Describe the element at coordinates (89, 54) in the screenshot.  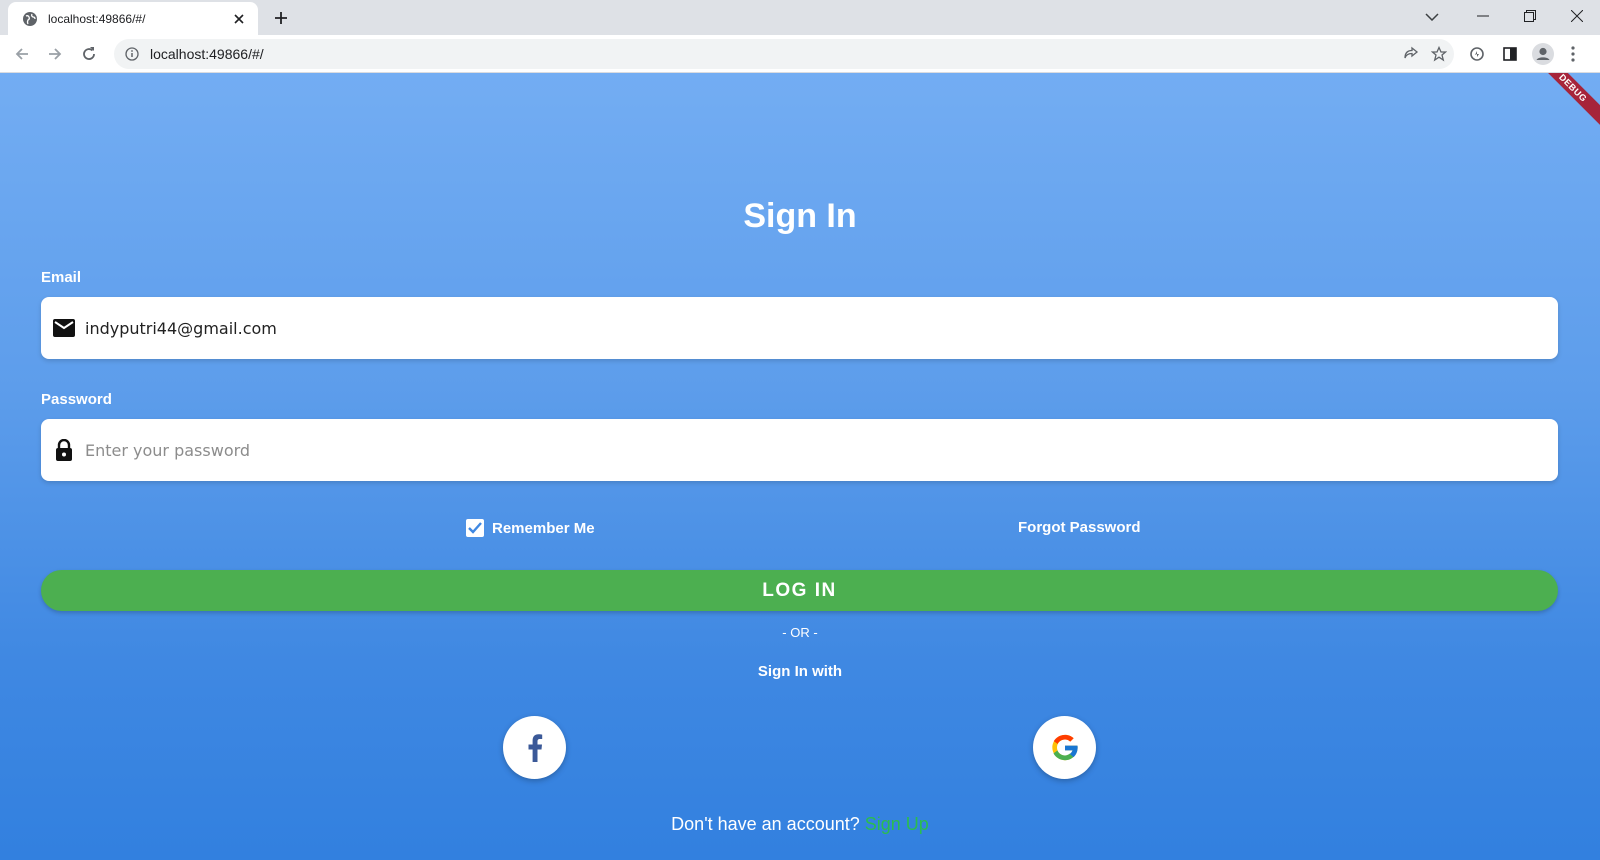
I see `reload-icon` at that location.